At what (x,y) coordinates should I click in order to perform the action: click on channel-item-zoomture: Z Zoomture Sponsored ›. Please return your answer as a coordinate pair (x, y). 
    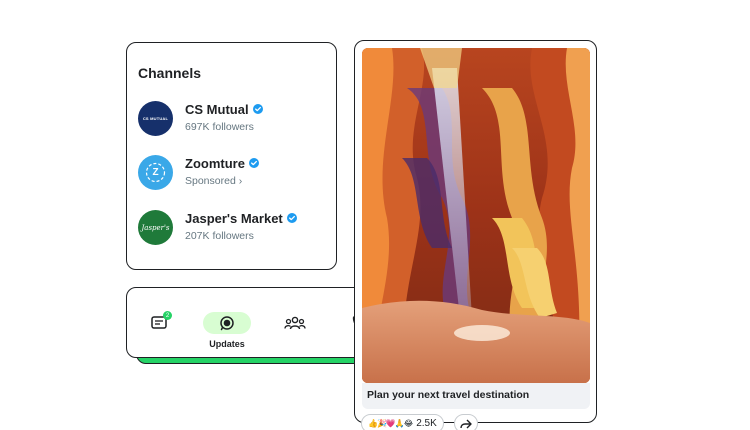
    Looking at the image, I should click on (233, 175).